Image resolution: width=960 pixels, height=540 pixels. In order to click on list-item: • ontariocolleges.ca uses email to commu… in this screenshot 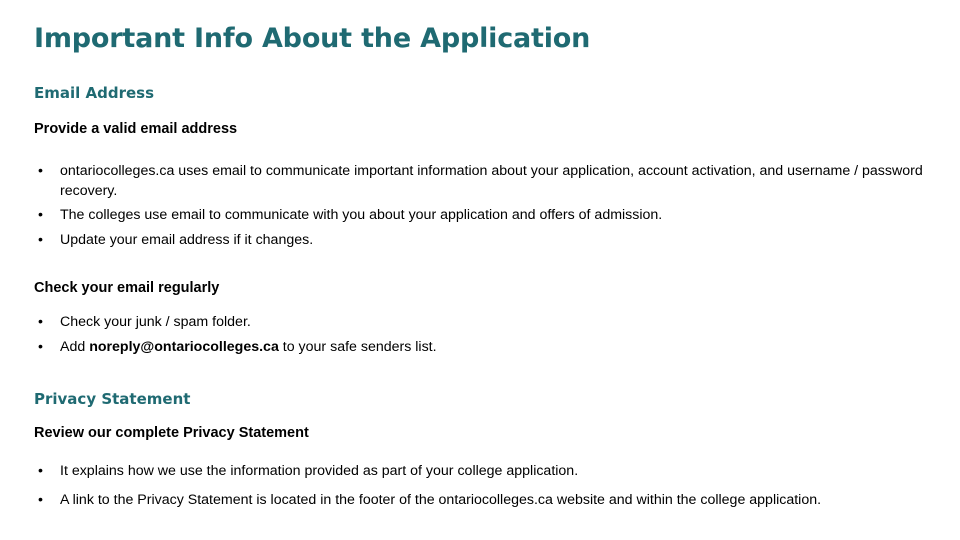, I will do `click(482, 181)`.